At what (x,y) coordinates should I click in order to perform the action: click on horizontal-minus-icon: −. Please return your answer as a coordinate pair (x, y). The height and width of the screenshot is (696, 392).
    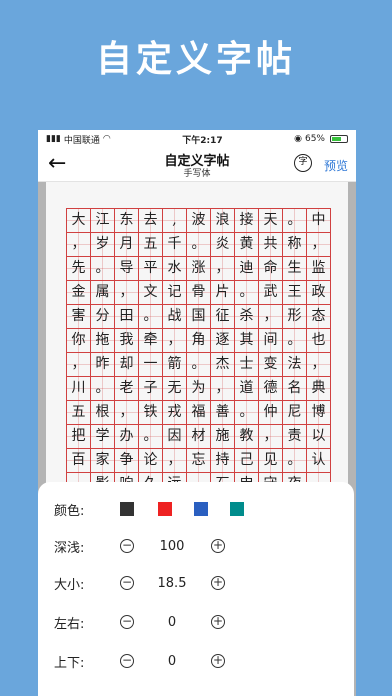
    Looking at the image, I should click on (127, 622).